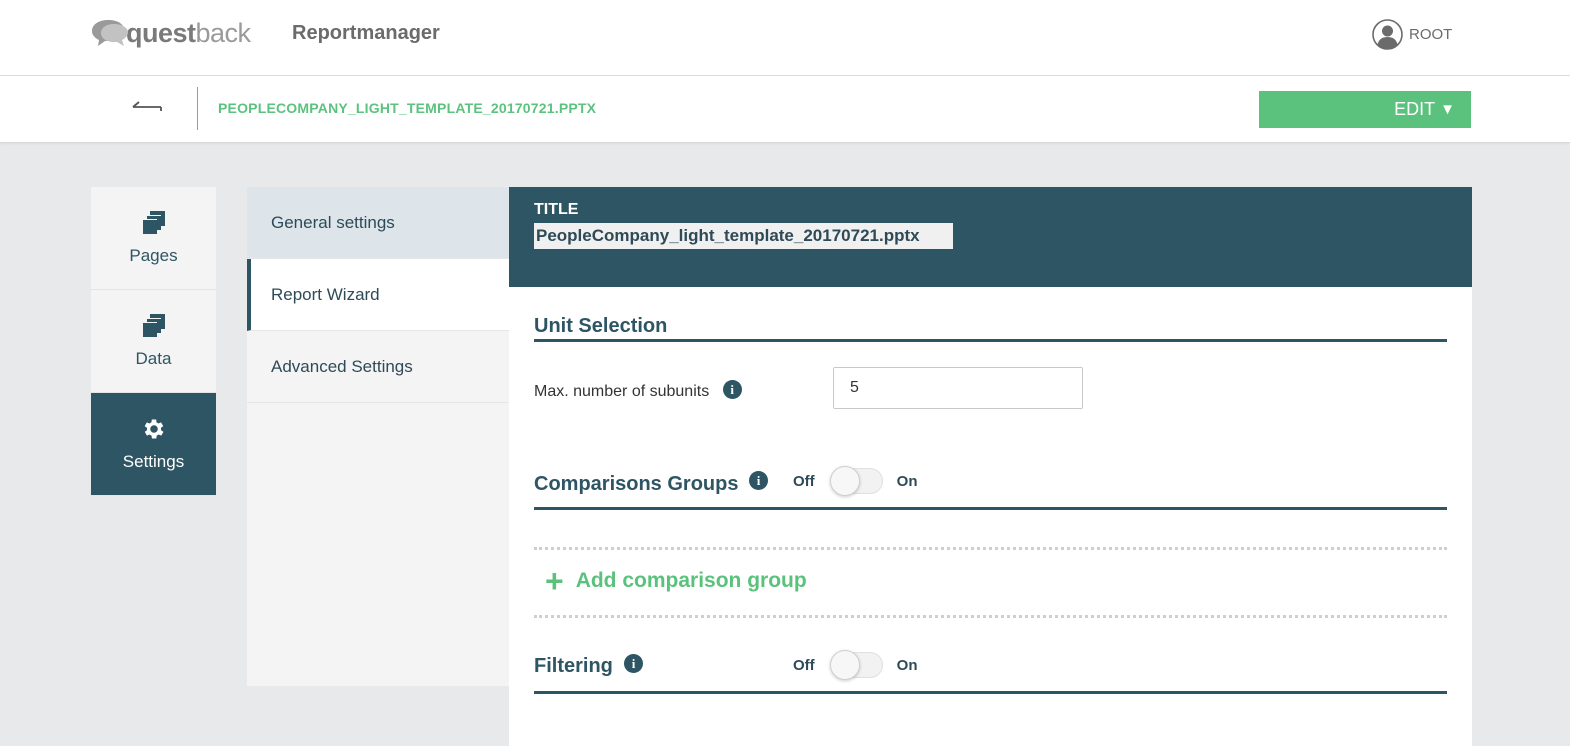  Describe the element at coordinates (601, 326) in the screenshot. I see `section-title: Unit Selection` at that location.